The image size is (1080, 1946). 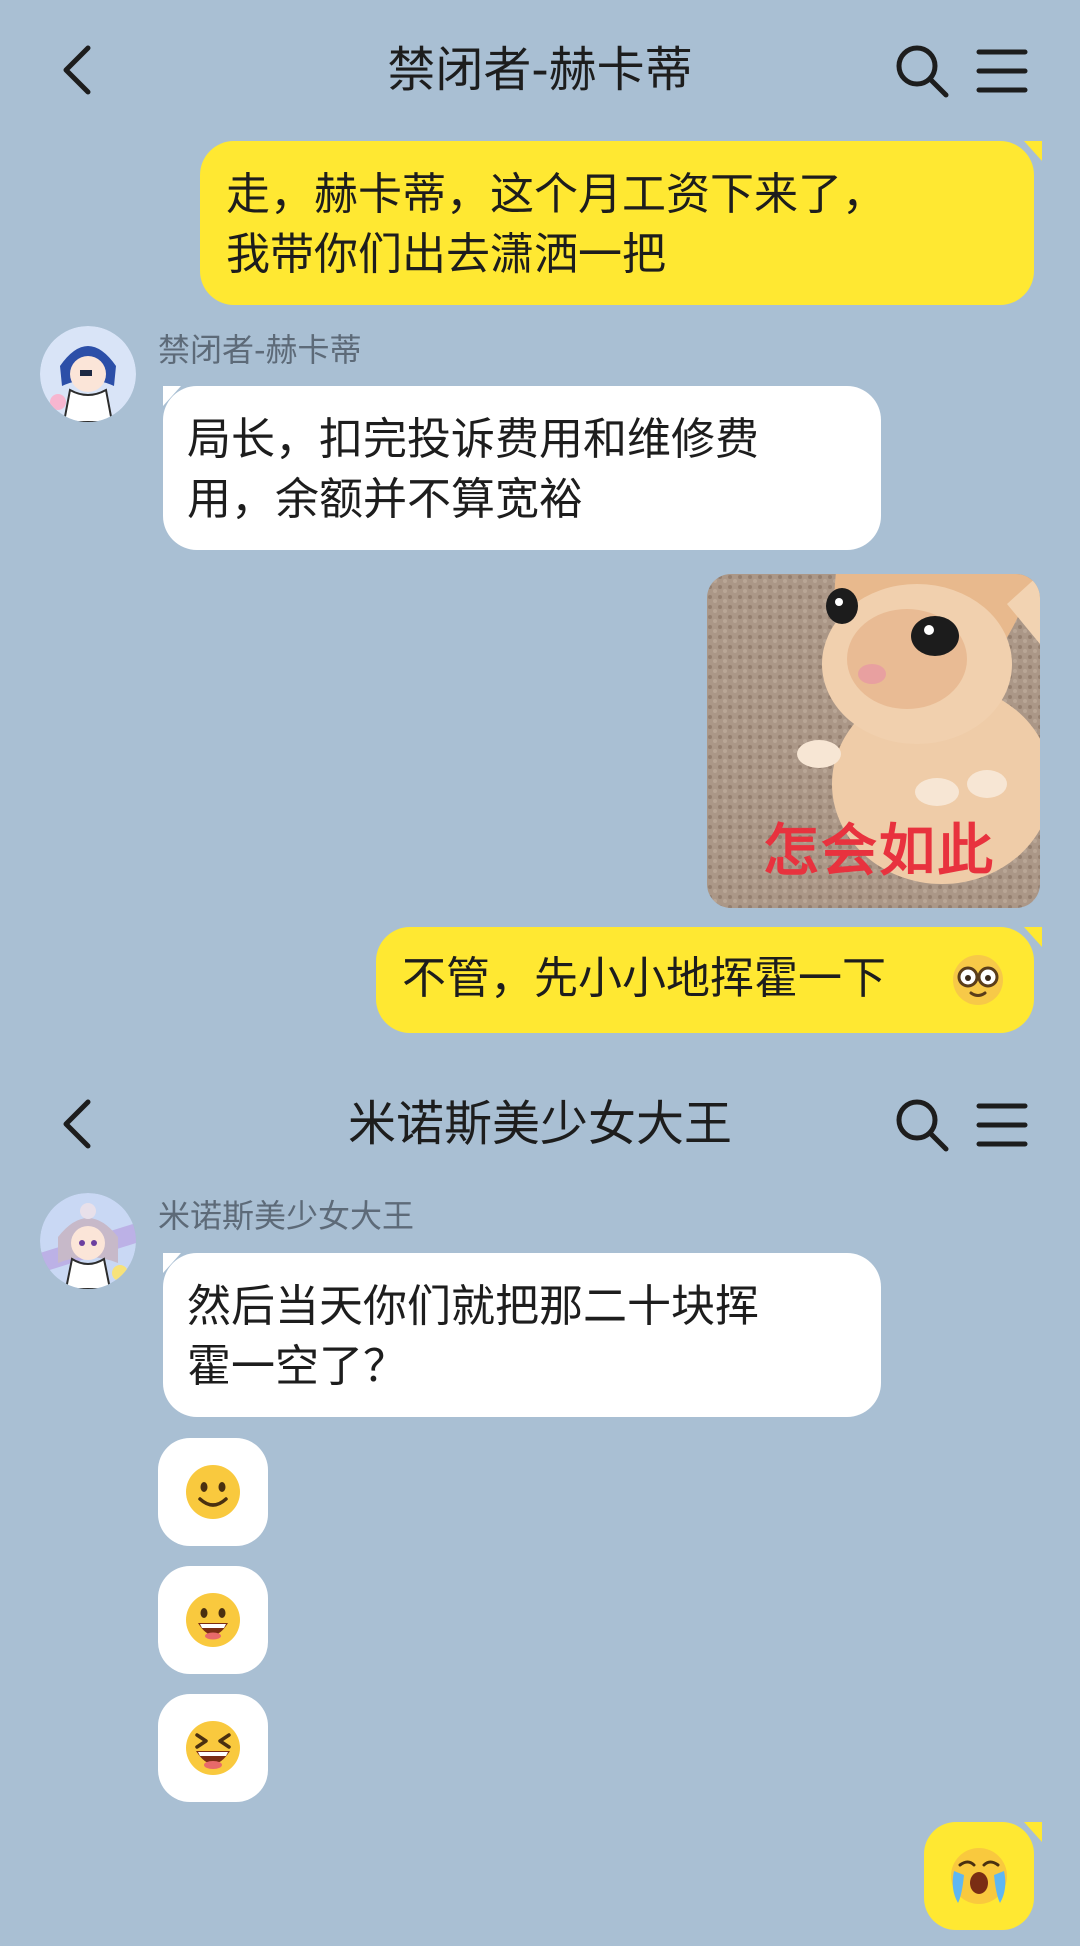 I want to click on my-emoji-message, so click(x=979, y=1876).